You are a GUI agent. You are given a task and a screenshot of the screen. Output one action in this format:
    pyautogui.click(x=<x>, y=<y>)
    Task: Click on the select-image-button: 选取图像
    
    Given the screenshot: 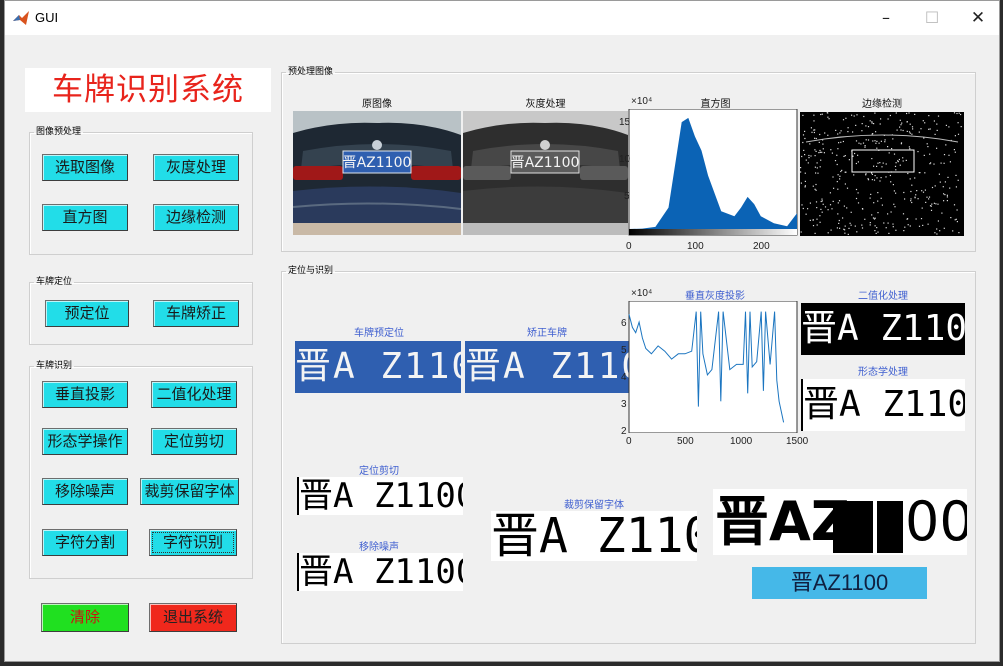 What is the action you would take?
    pyautogui.click(x=85, y=167)
    